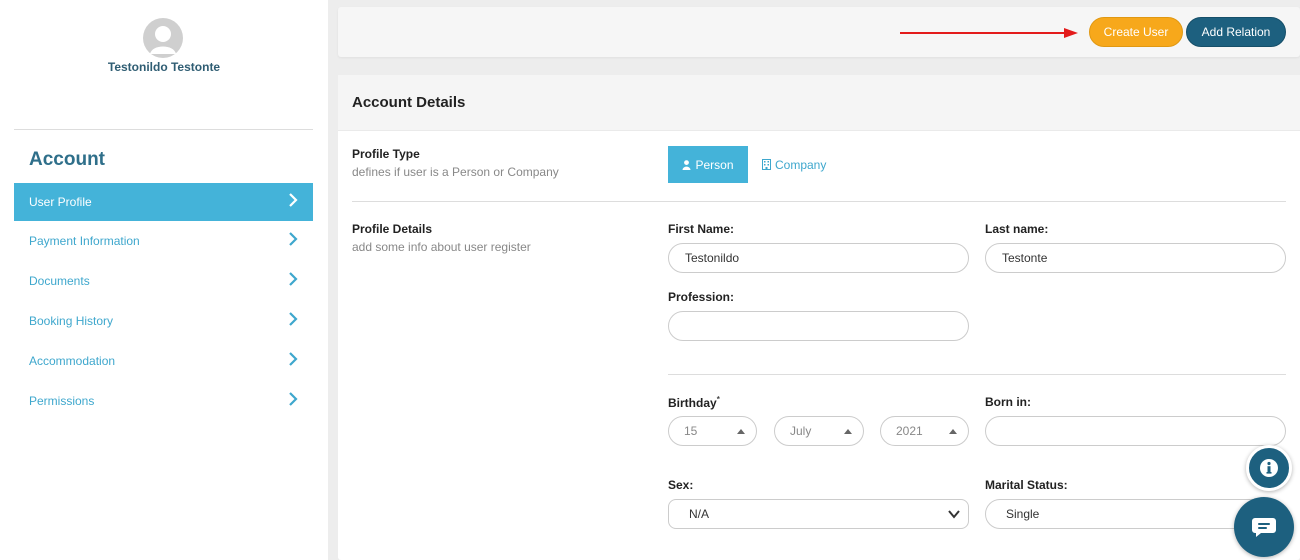 The image size is (1300, 560). What do you see at coordinates (1135, 258) in the screenshot?
I see `last-name-field: Testonte` at bounding box center [1135, 258].